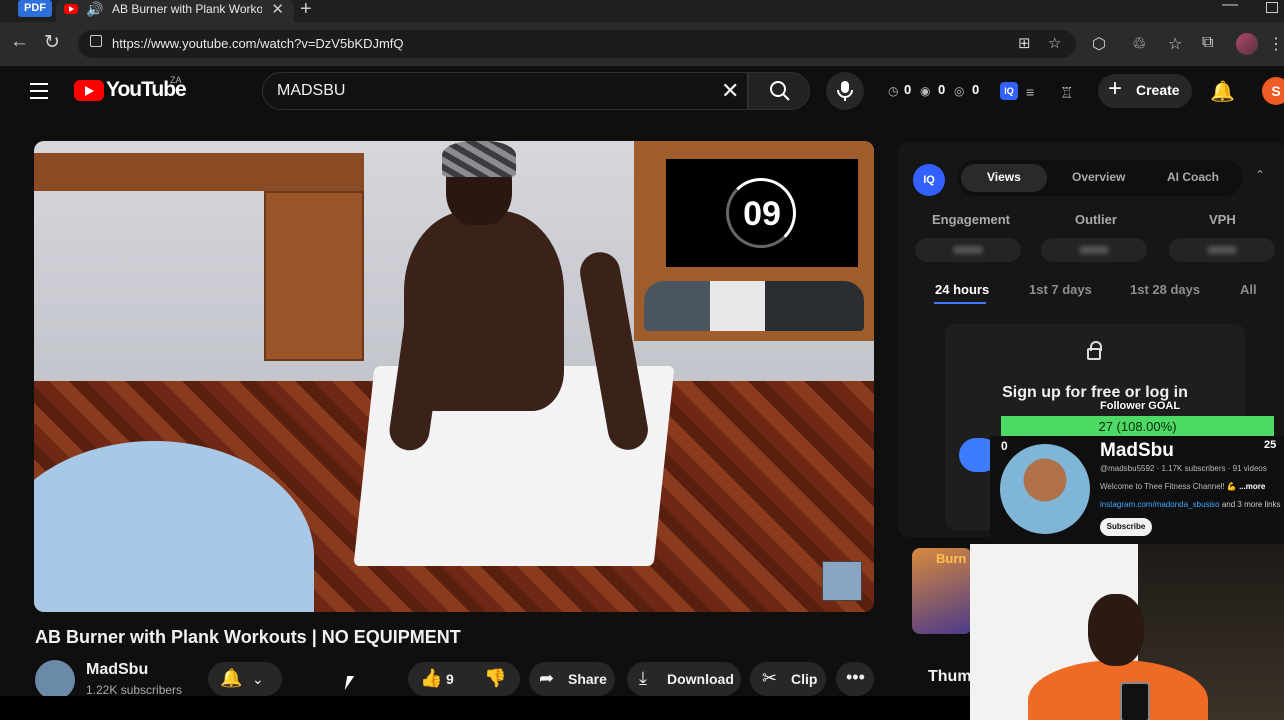  What do you see at coordinates (1060, 289) in the screenshot?
I see `range-first-7-days: 1st 7 days` at bounding box center [1060, 289].